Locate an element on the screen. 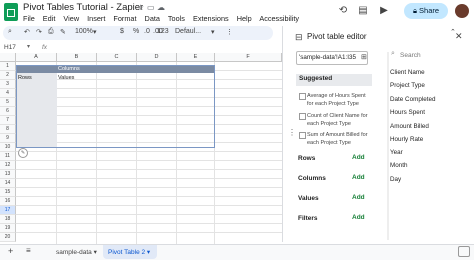 This screenshot has height=260, width=474. add-rows-button: Add is located at coordinates (358, 157).